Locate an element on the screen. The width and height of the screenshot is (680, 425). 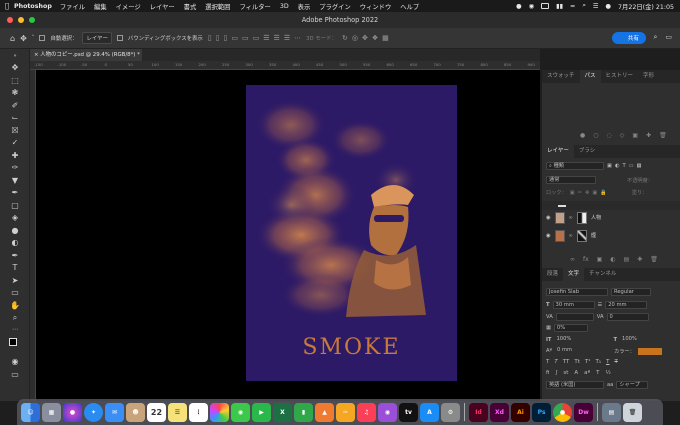
align-right-icon: ▯ is located at coordinates (226, 38).